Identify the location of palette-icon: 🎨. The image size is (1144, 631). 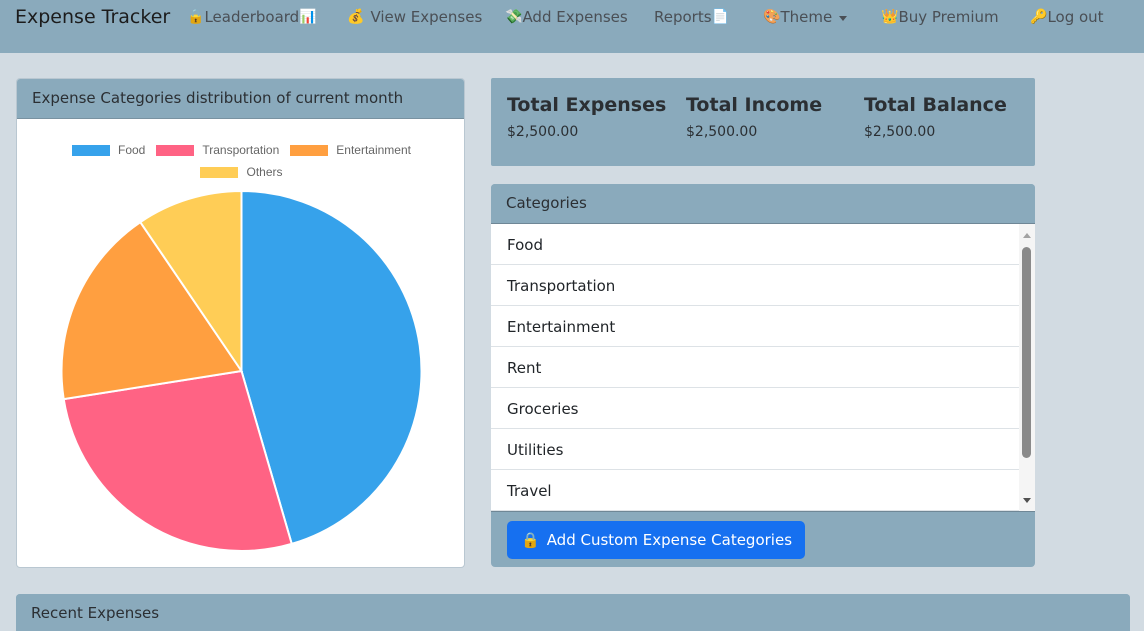
(772, 17).